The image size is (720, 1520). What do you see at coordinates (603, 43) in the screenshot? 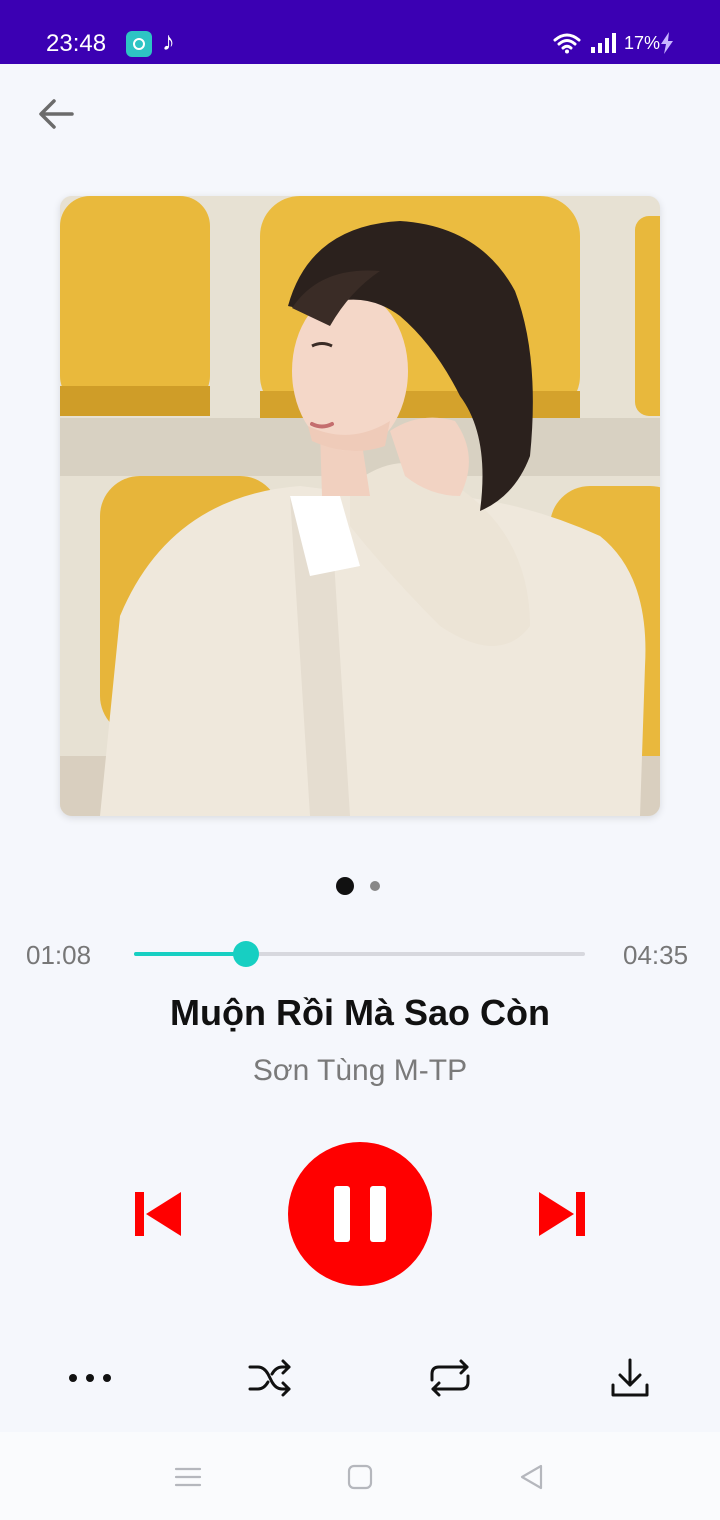
I see `signal-icon` at bounding box center [603, 43].